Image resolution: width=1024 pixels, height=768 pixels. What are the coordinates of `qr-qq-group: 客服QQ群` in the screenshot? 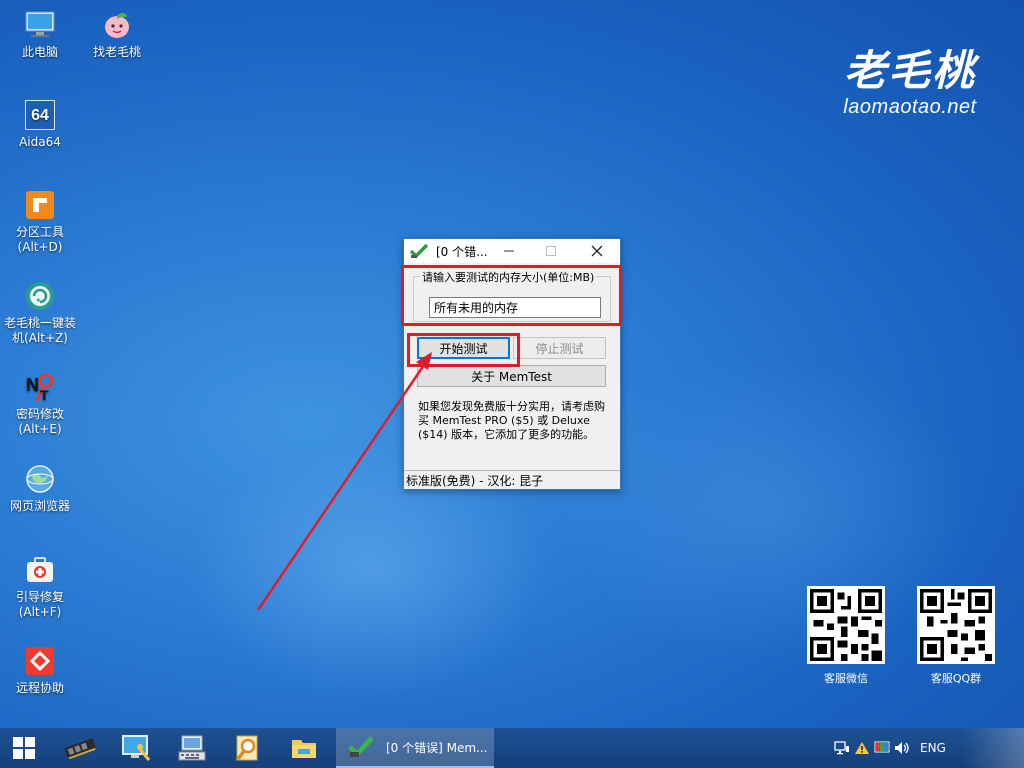 It's located at (956, 636).